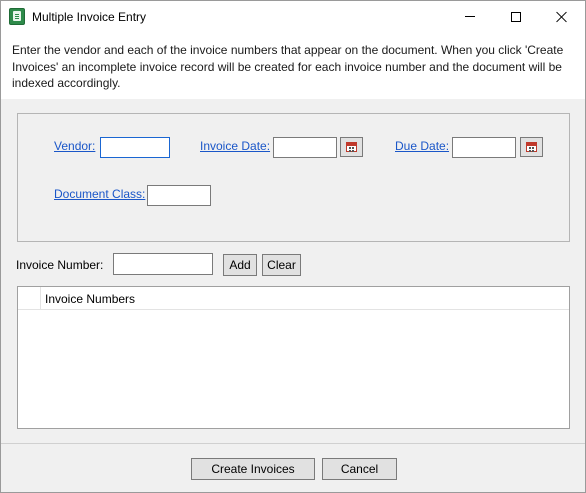 The image size is (586, 493). What do you see at coordinates (359, 469) in the screenshot?
I see `cancel-button: Cancel` at bounding box center [359, 469].